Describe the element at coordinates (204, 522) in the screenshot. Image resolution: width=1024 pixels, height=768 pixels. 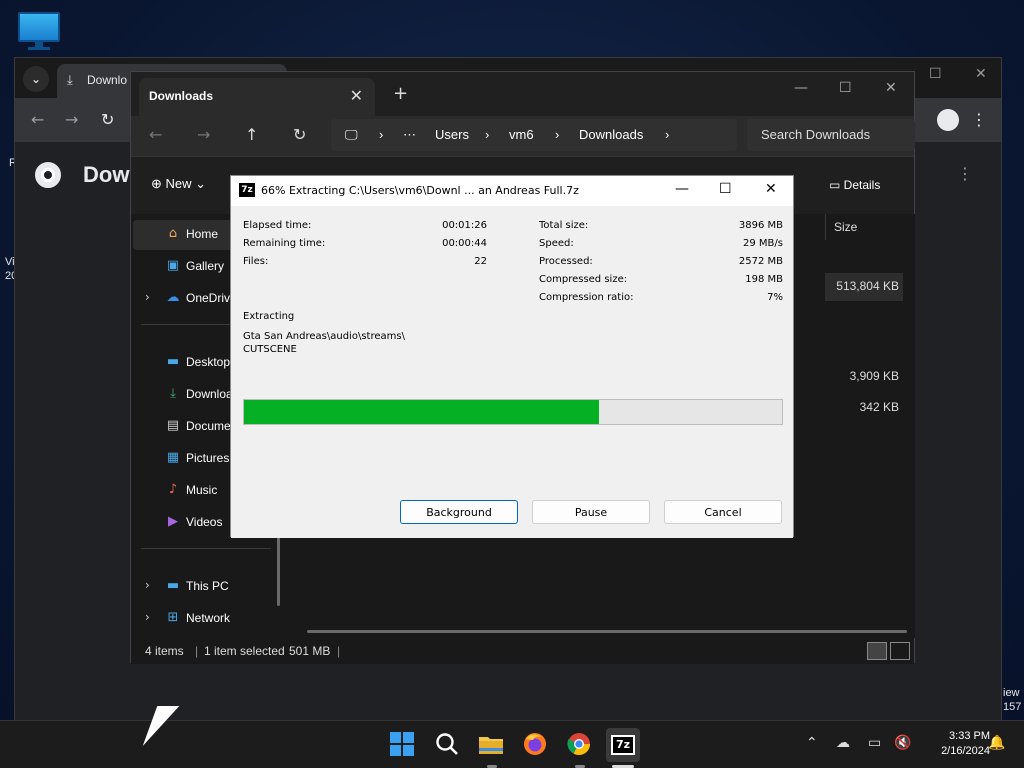
I see `sidebar-item-label: Videos` at that location.